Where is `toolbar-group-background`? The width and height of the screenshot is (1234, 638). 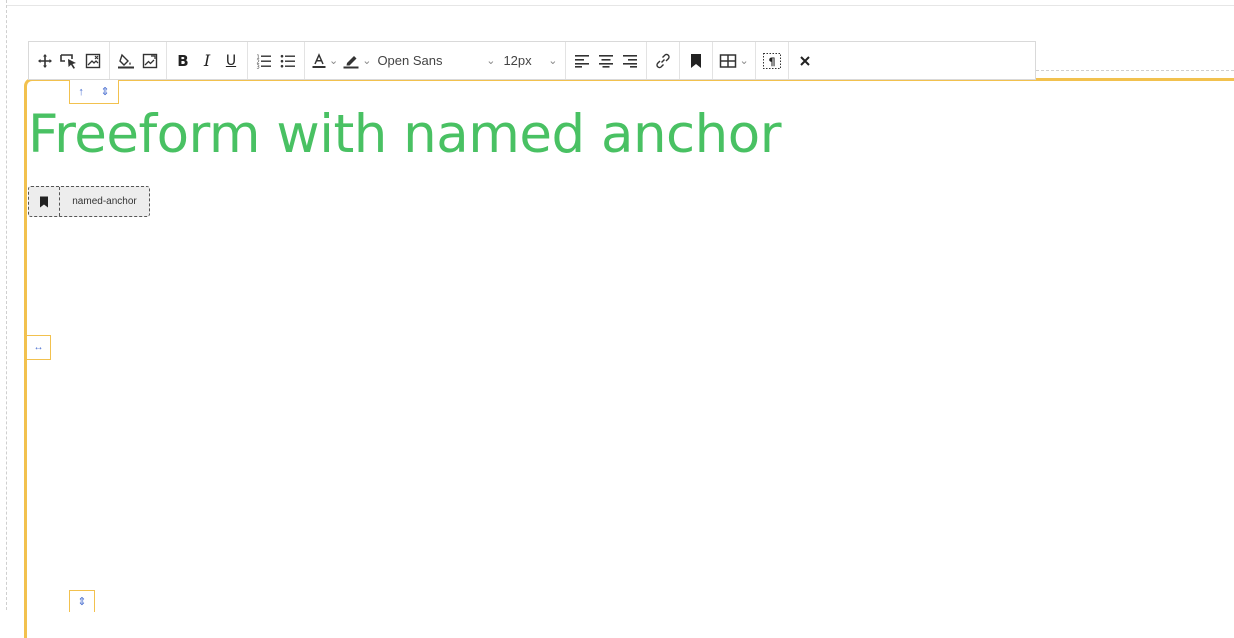
toolbar-group-background is located at coordinates (138, 60).